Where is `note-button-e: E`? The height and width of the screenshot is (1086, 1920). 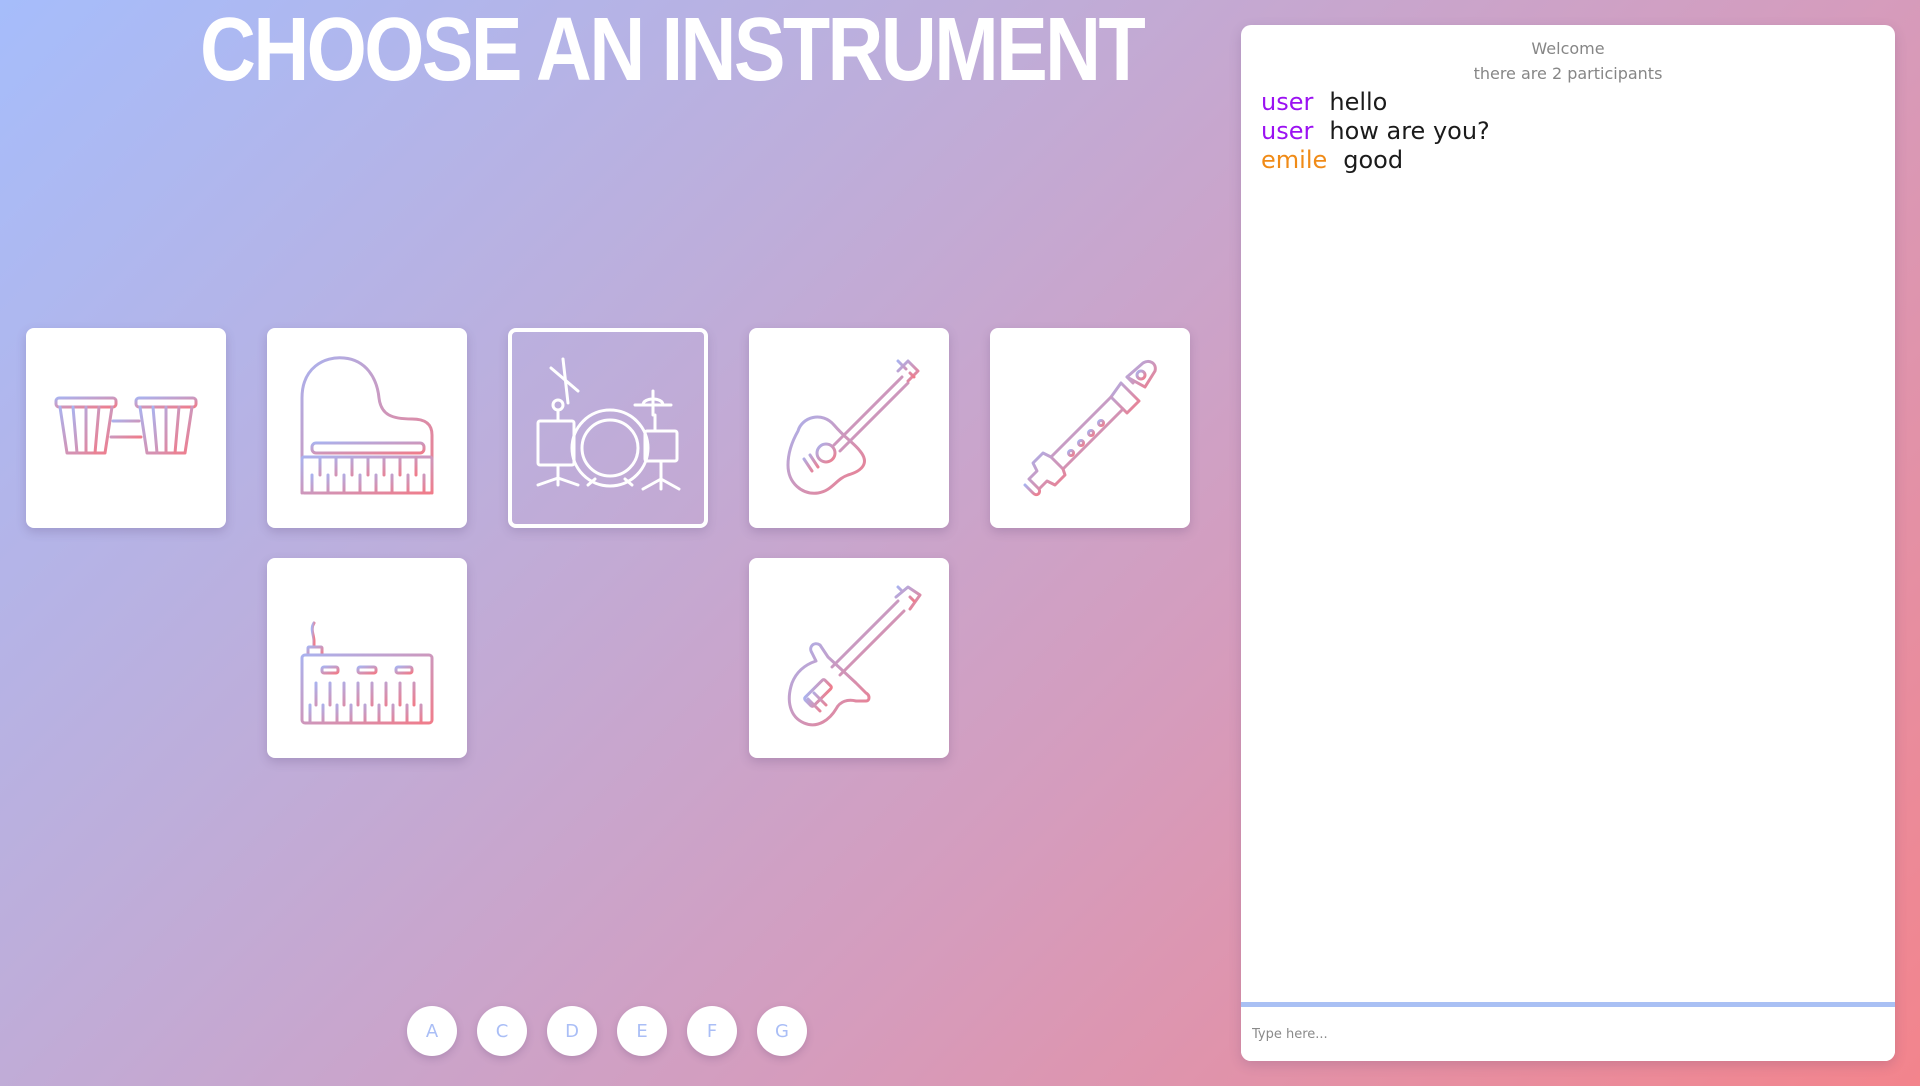 note-button-e: E is located at coordinates (642, 1031).